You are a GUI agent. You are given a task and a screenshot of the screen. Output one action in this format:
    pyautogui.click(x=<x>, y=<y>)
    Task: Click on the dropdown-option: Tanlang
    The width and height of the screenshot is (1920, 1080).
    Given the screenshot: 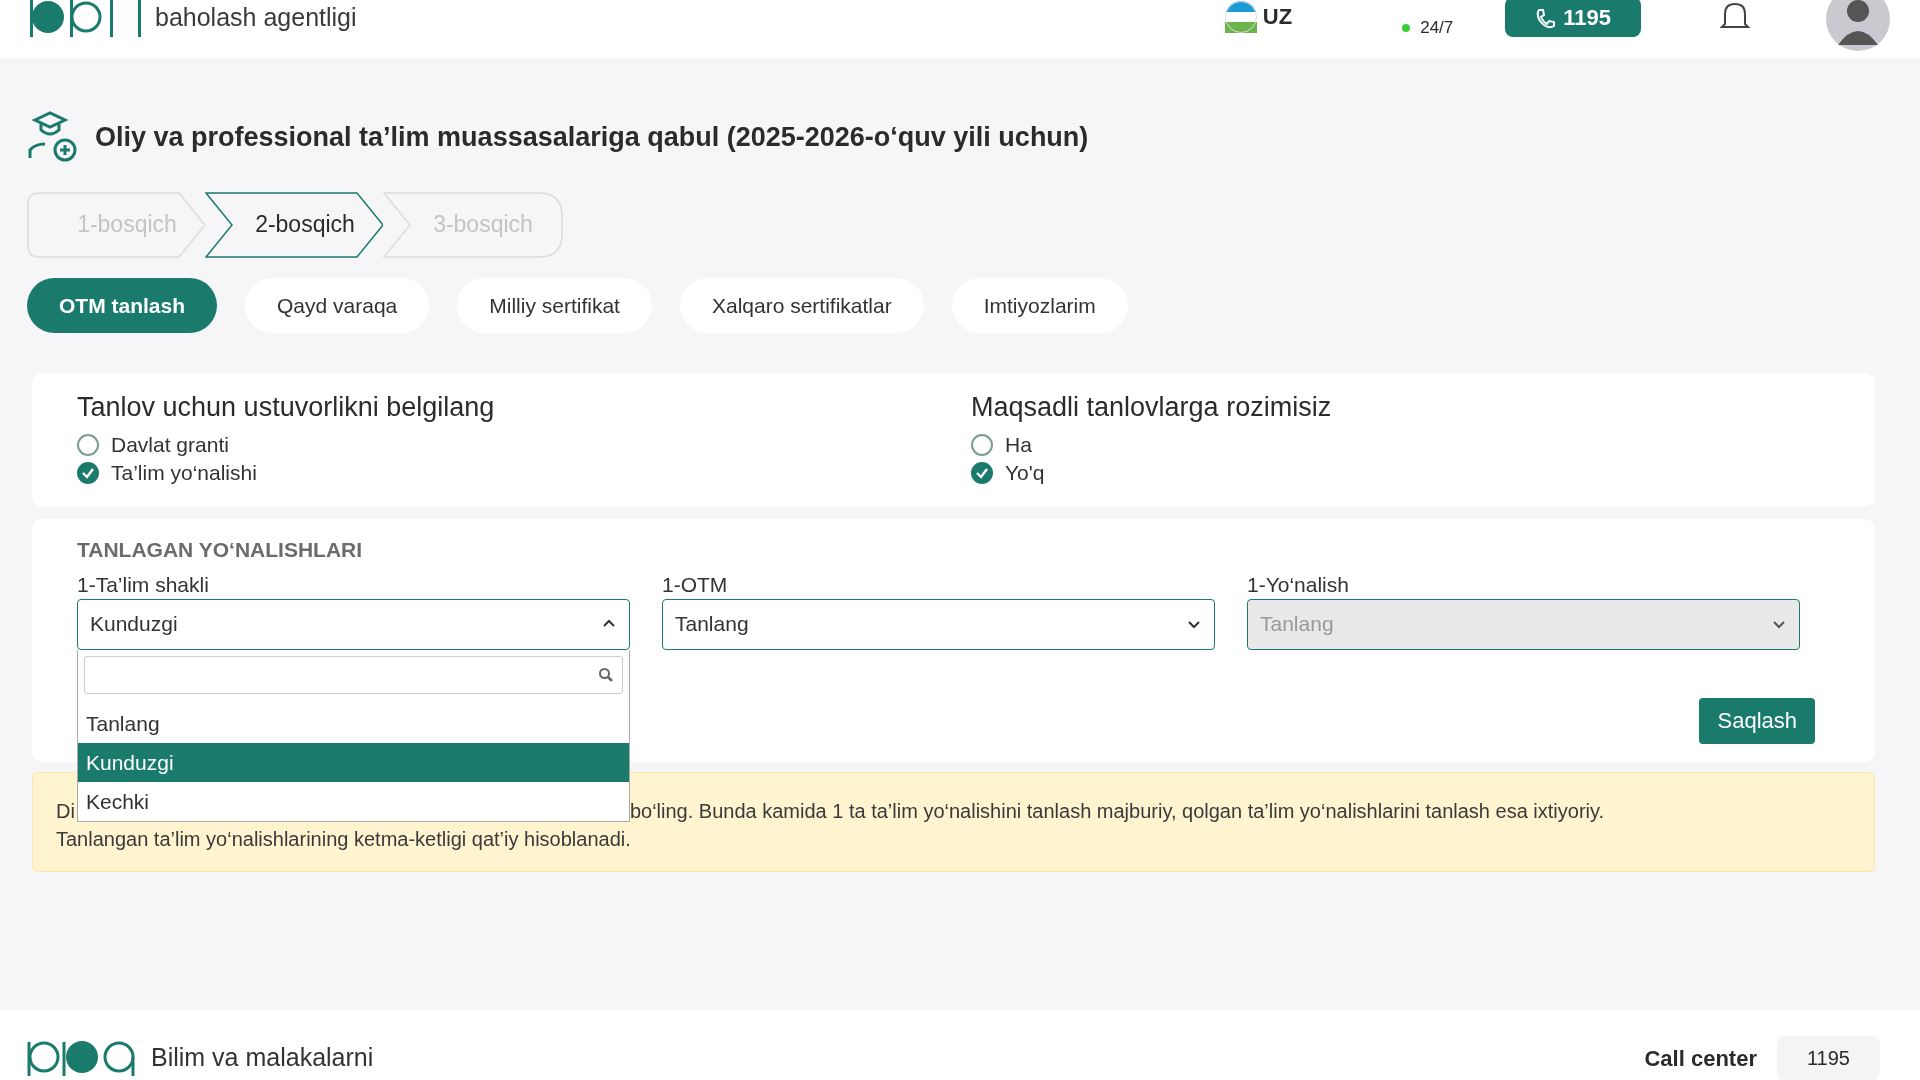 What is the action you would take?
    pyautogui.click(x=353, y=723)
    